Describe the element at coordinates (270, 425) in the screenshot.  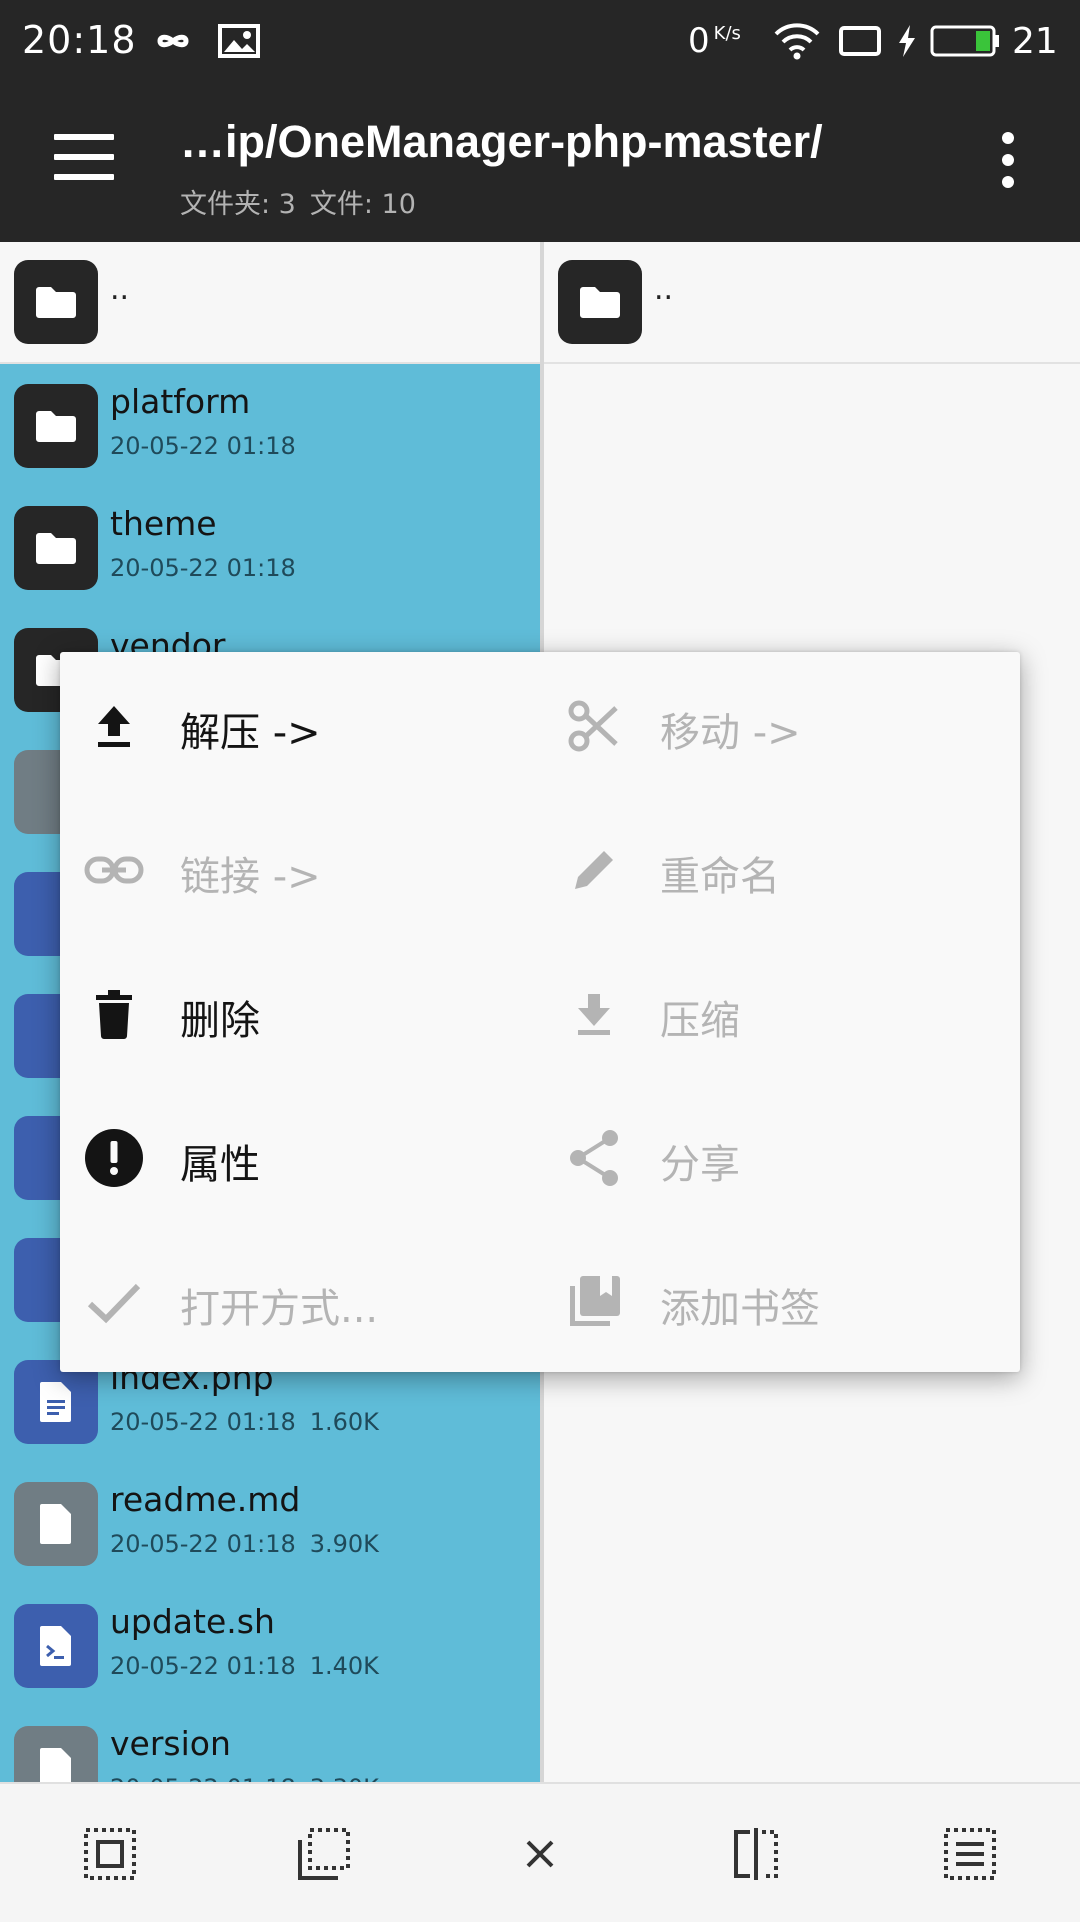
I see `list-item: platform 20-05-22 01:18` at that location.